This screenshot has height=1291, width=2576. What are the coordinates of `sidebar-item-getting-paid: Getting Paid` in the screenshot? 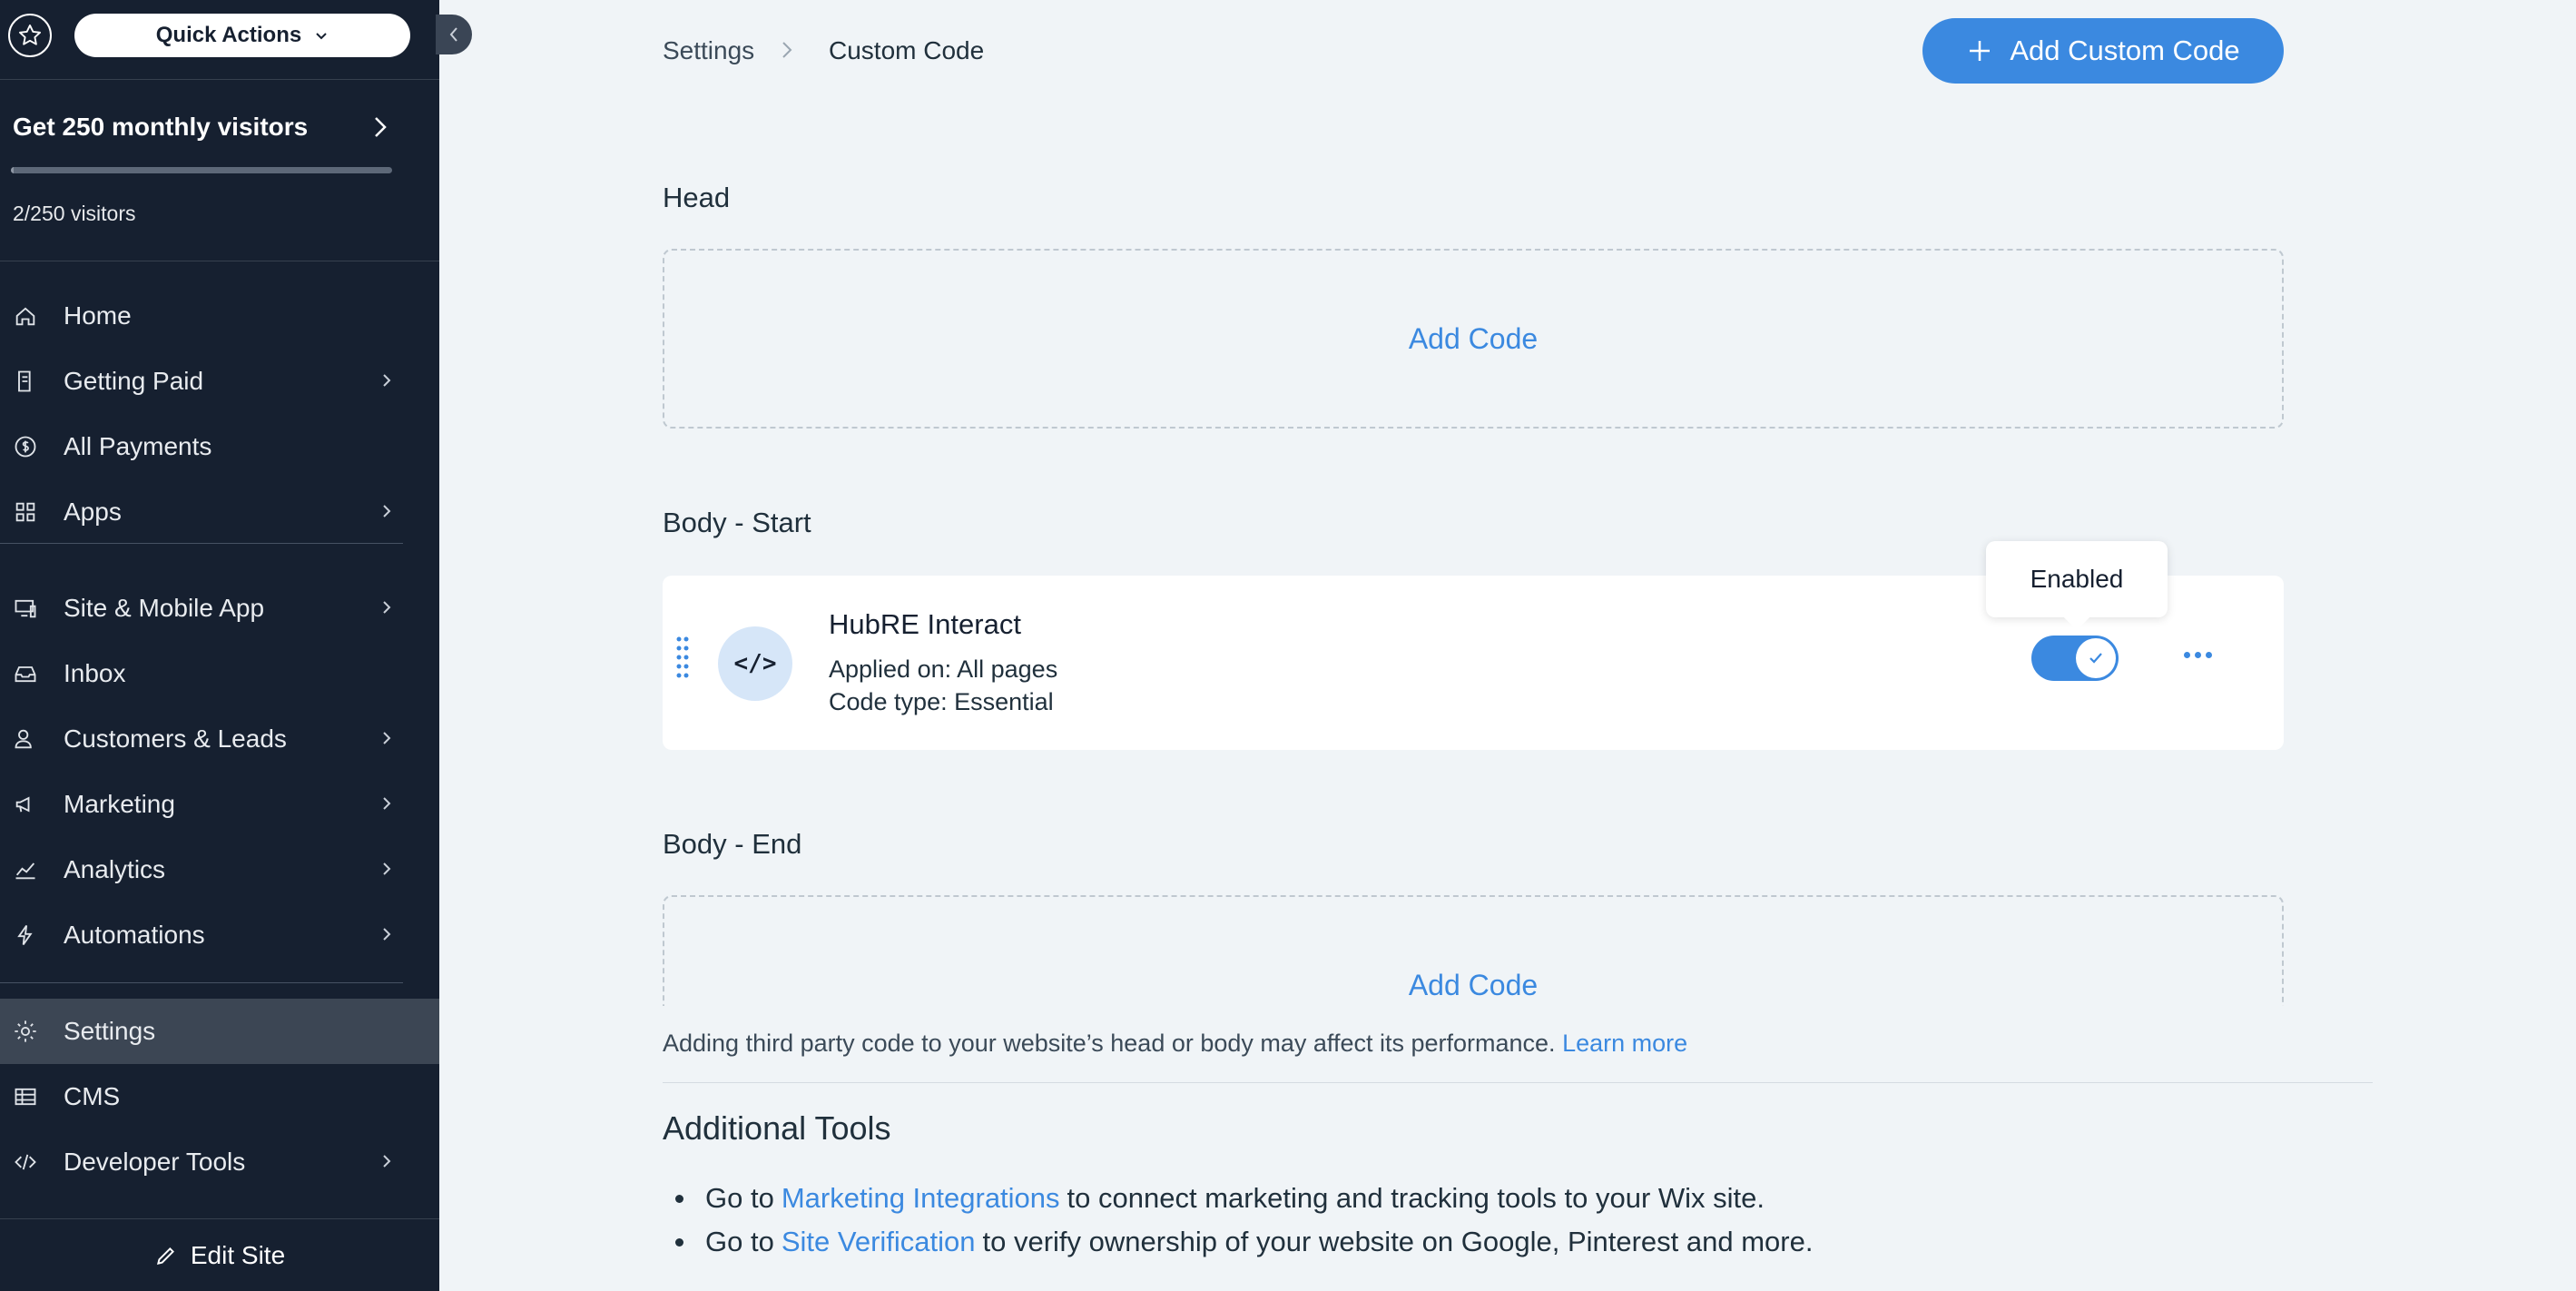 It's located at (219, 382).